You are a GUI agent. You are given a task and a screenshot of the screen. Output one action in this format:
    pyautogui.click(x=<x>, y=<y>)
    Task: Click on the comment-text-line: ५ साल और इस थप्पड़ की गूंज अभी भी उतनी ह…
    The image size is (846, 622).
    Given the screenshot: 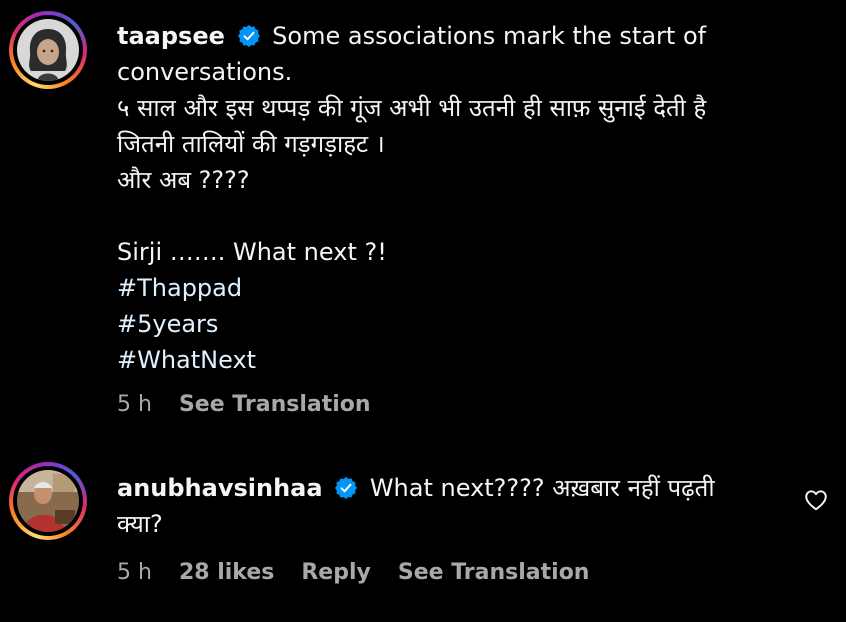 What is the action you would take?
    pyautogui.click(x=412, y=108)
    